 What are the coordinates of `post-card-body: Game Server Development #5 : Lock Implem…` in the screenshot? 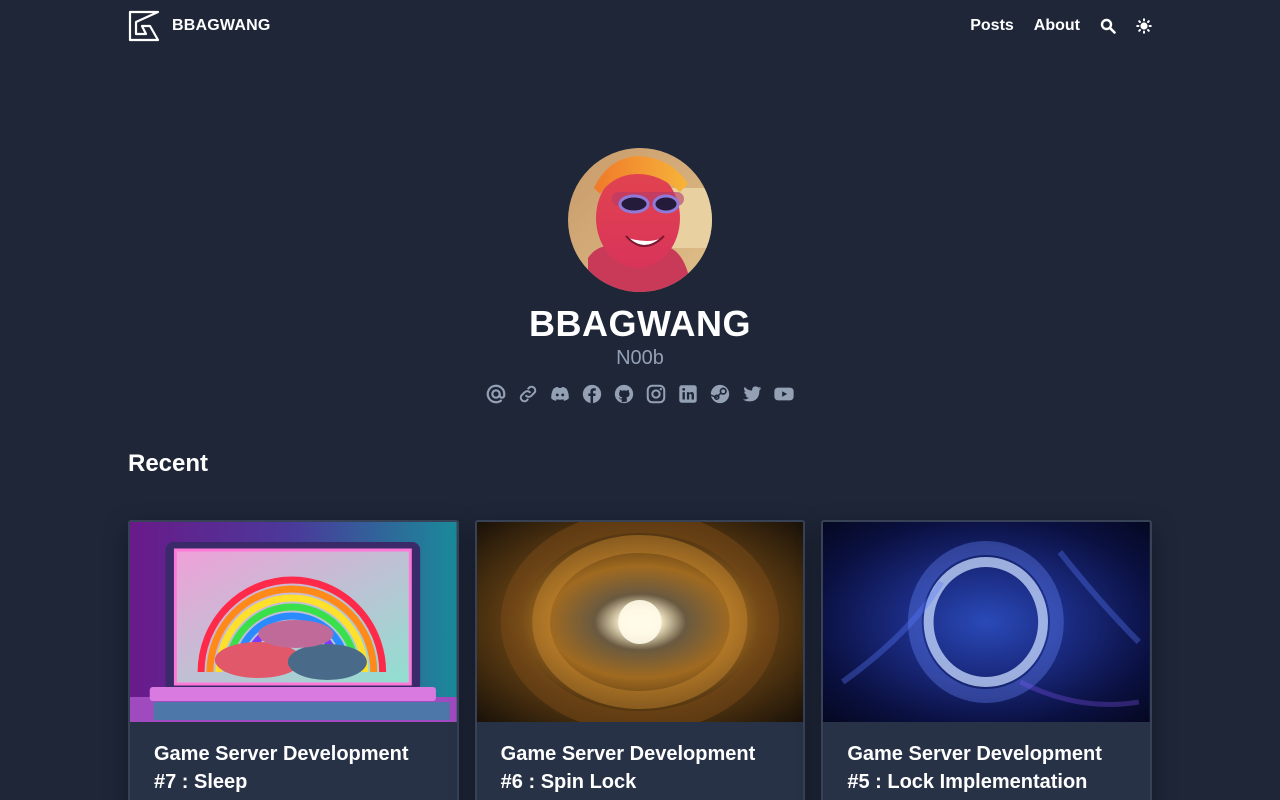 It's located at (986, 761).